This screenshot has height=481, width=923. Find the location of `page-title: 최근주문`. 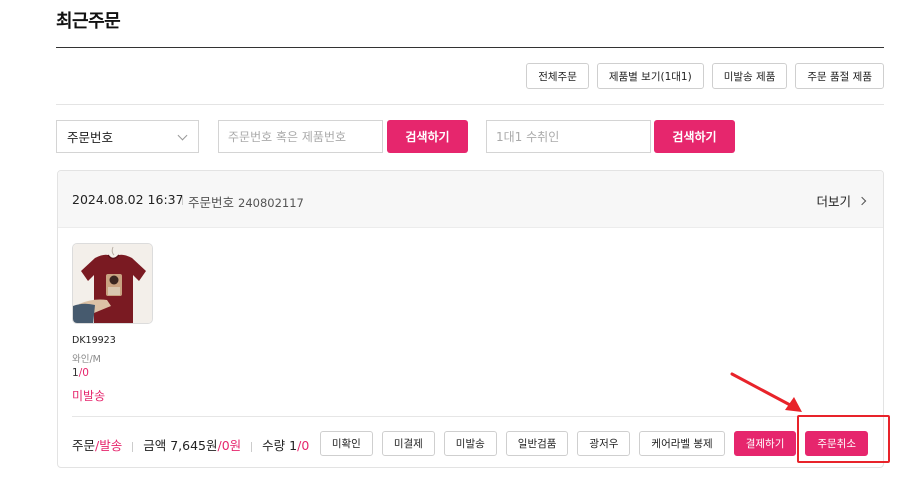

page-title: 최근주문 is located at coordinates (88, 21).